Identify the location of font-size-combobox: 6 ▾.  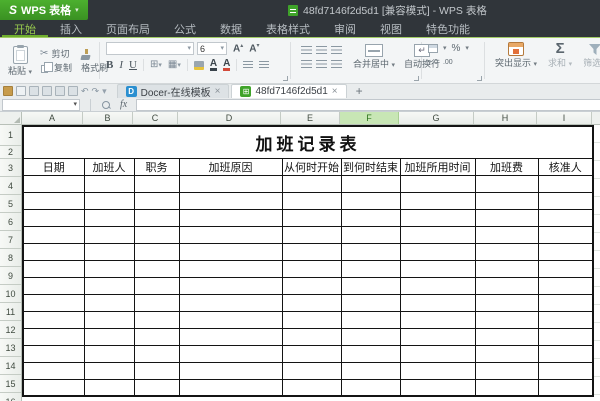
(212, 48).